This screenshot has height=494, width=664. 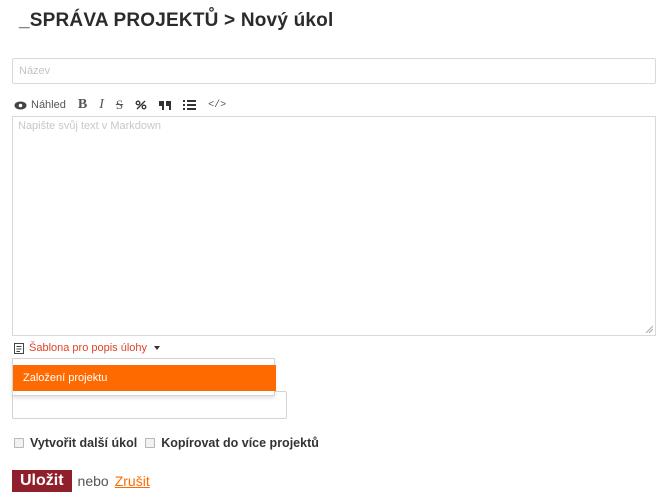 I want to click on cancel-link: Zrušit, so click(x=132, y=481).